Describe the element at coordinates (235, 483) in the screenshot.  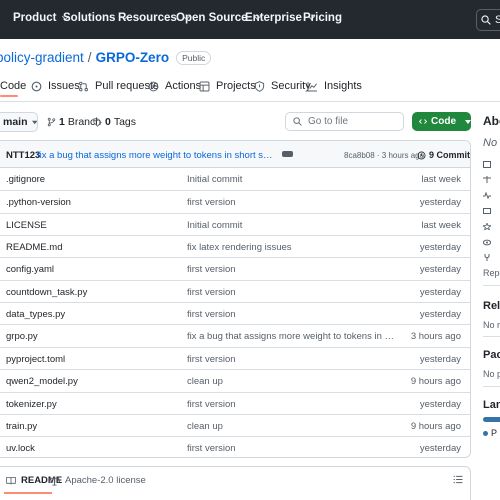
I see `readme-tabs-bar: README Apache-2.0 license` at that location.